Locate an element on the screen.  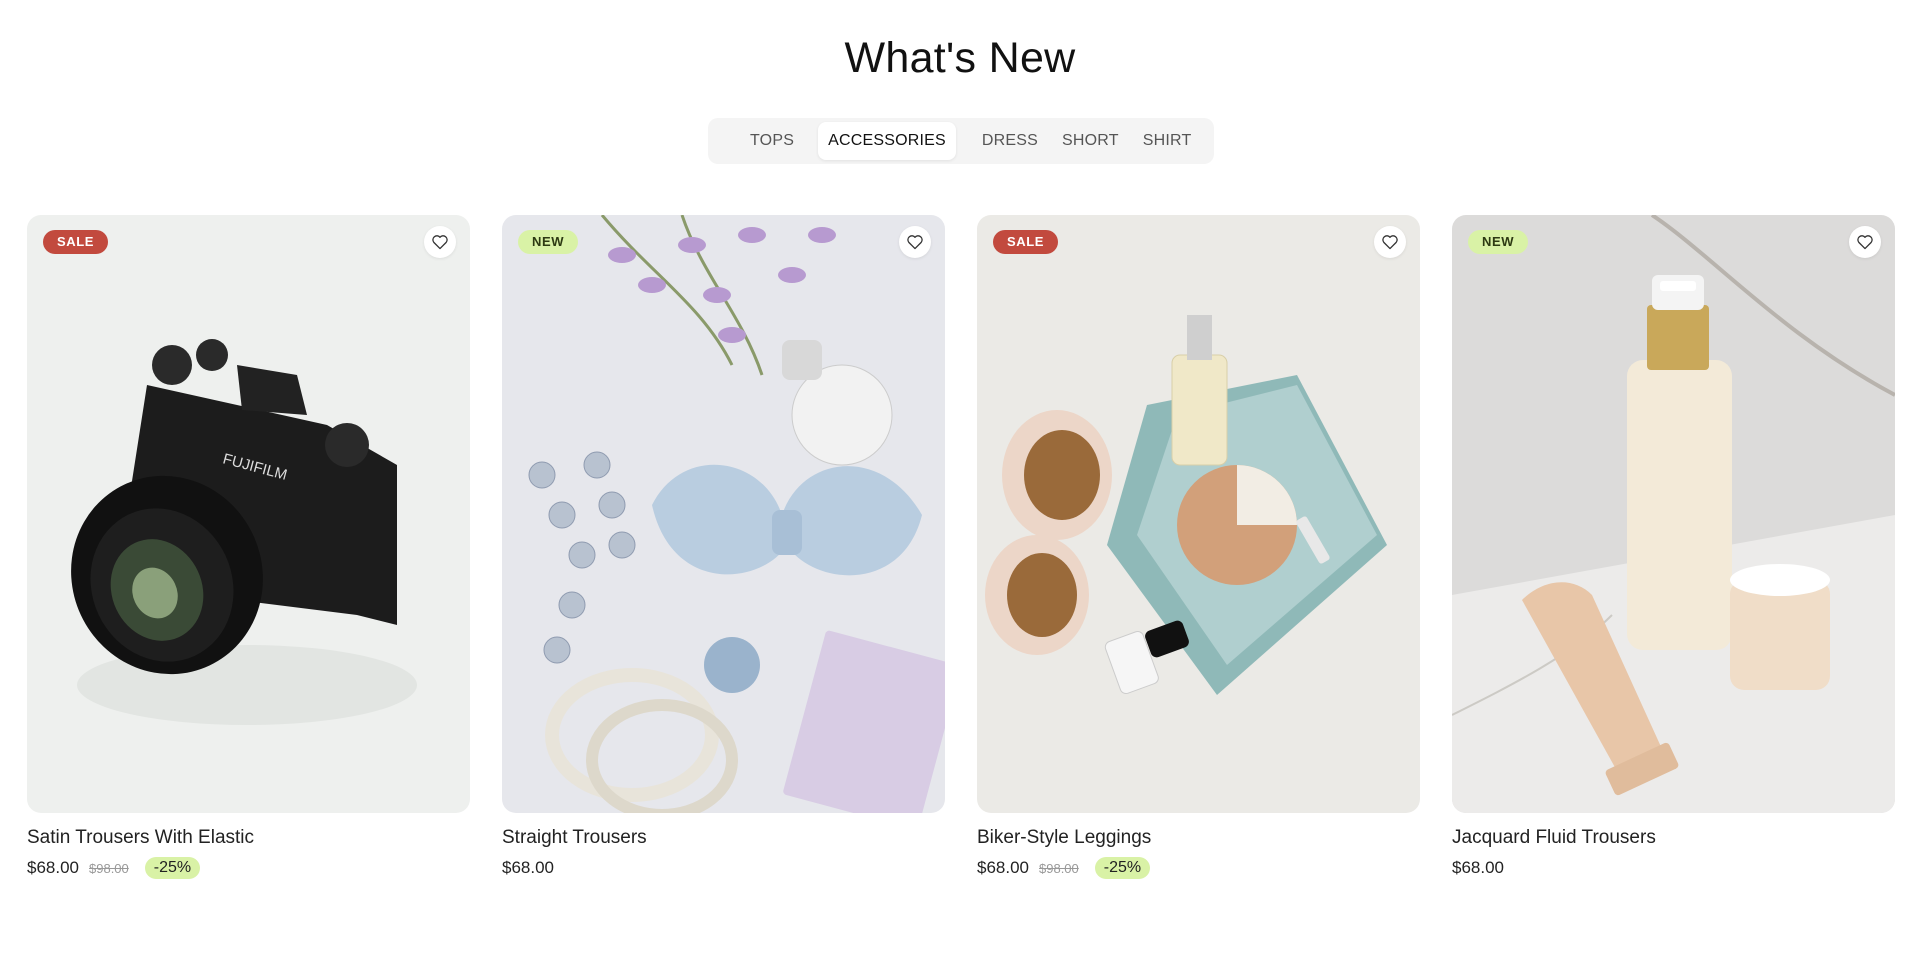
skincare-illustration is located at coordinates (1673, 514).